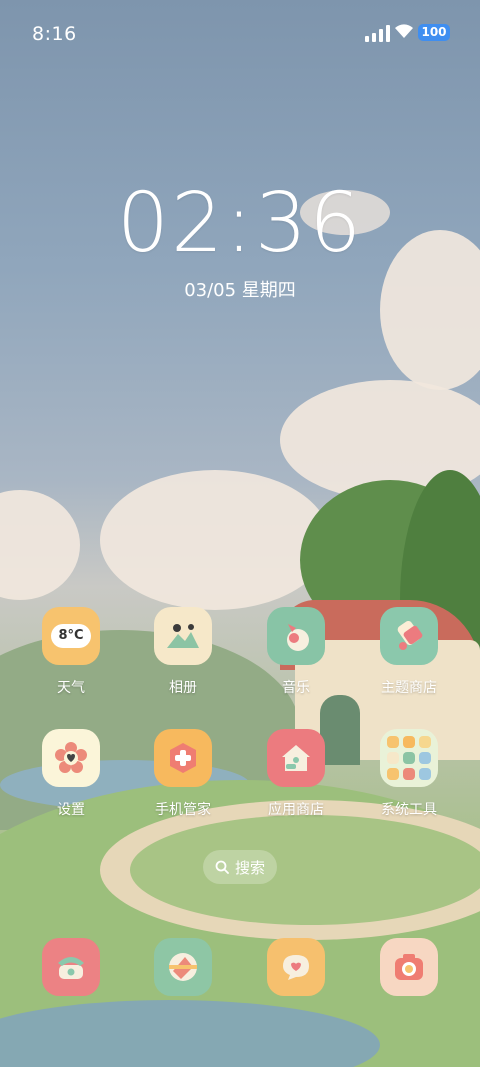 The width and height of the screenshot is (480, 1067). I want to click on wifi-icon, so click(404, 31).